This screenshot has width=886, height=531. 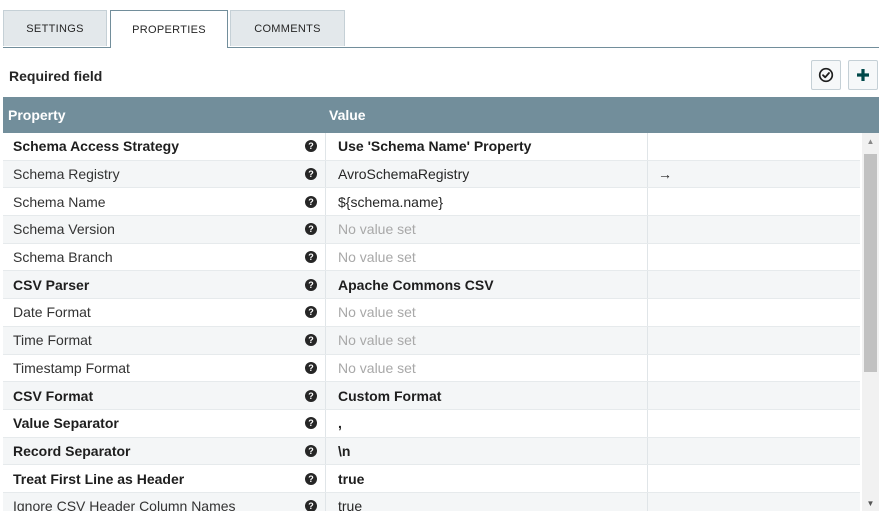 I want to click on table-row: Schema Version? No value set, so click(x=431, y=230).